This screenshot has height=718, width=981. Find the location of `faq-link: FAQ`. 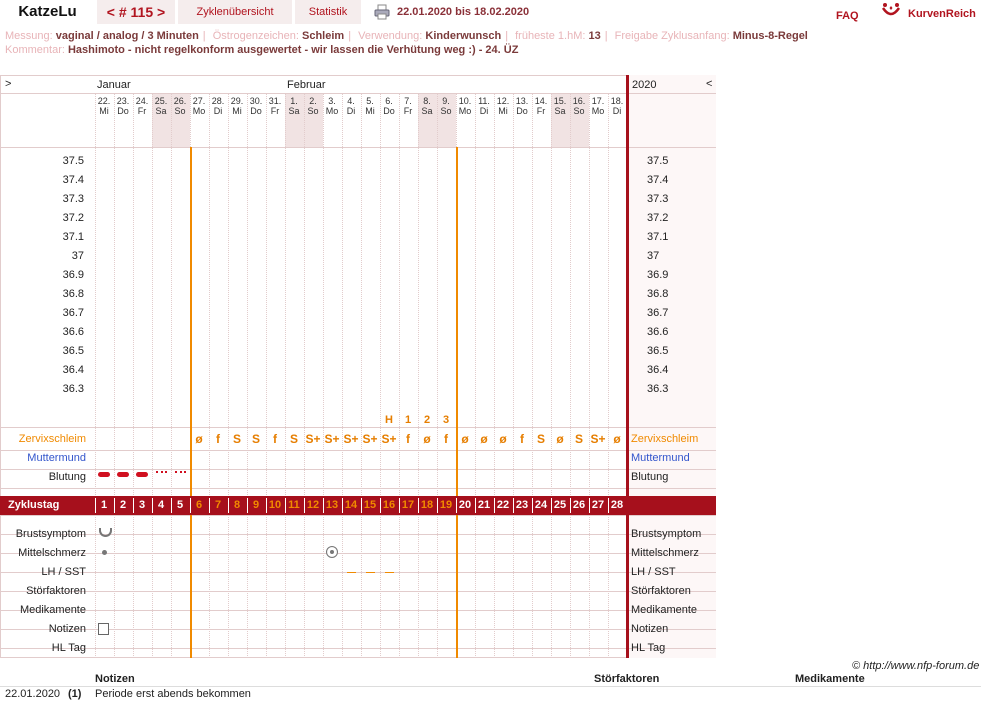

faq-link: FAQ is located at coordinates (847, 16).